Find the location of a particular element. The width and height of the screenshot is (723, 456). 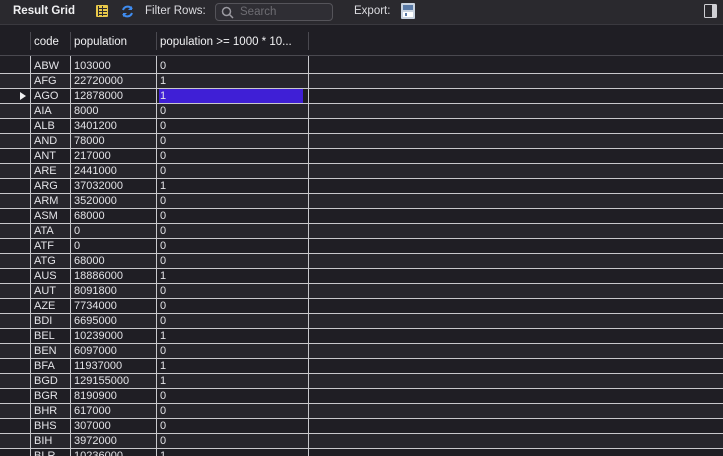

cell-code: AIA is located at coordinates (52, 111).